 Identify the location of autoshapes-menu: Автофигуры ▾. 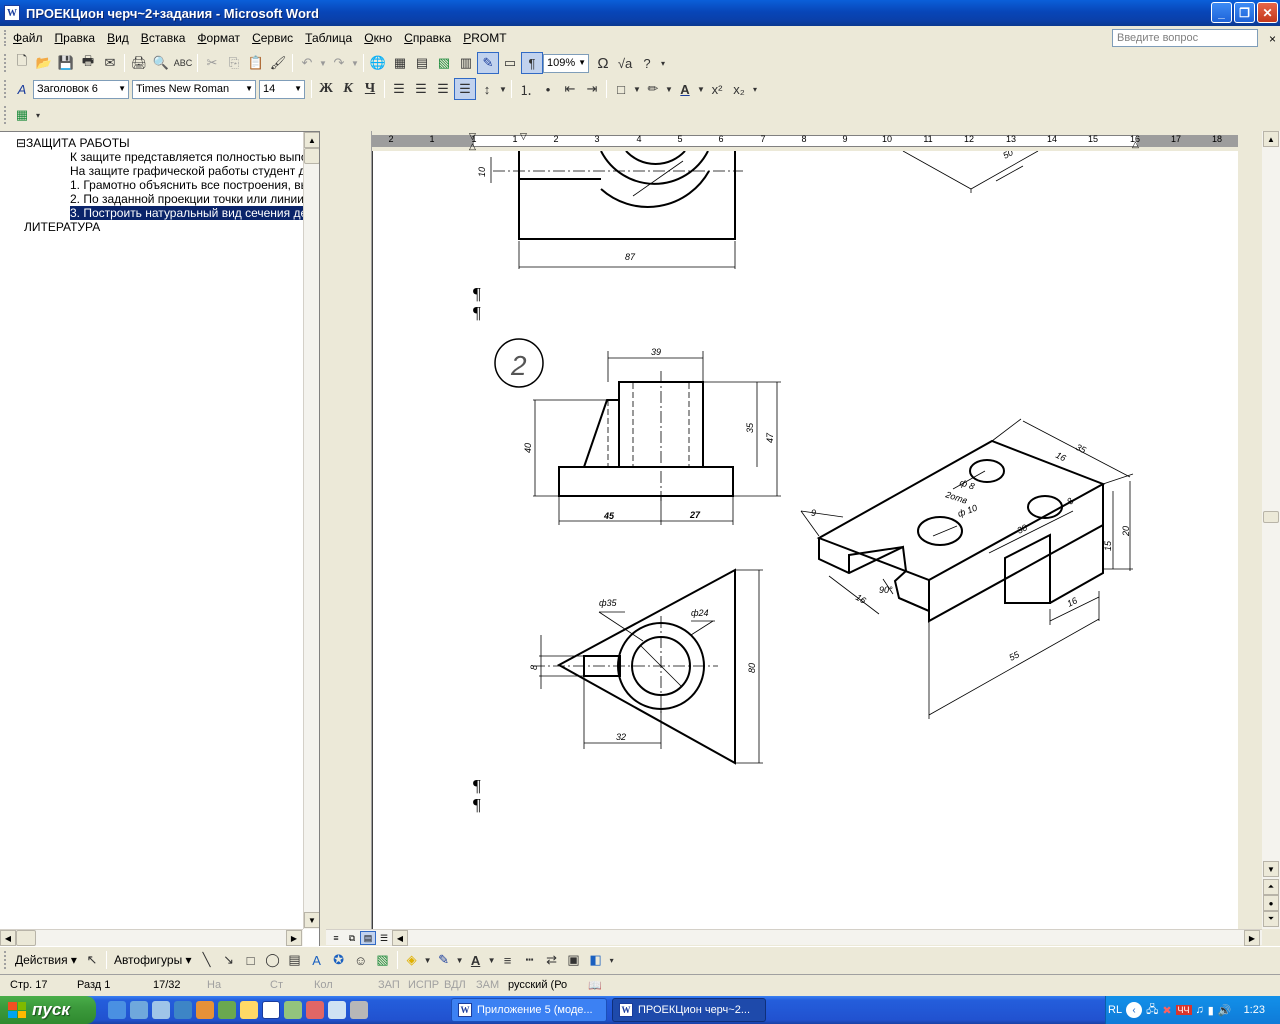
(153, 960).